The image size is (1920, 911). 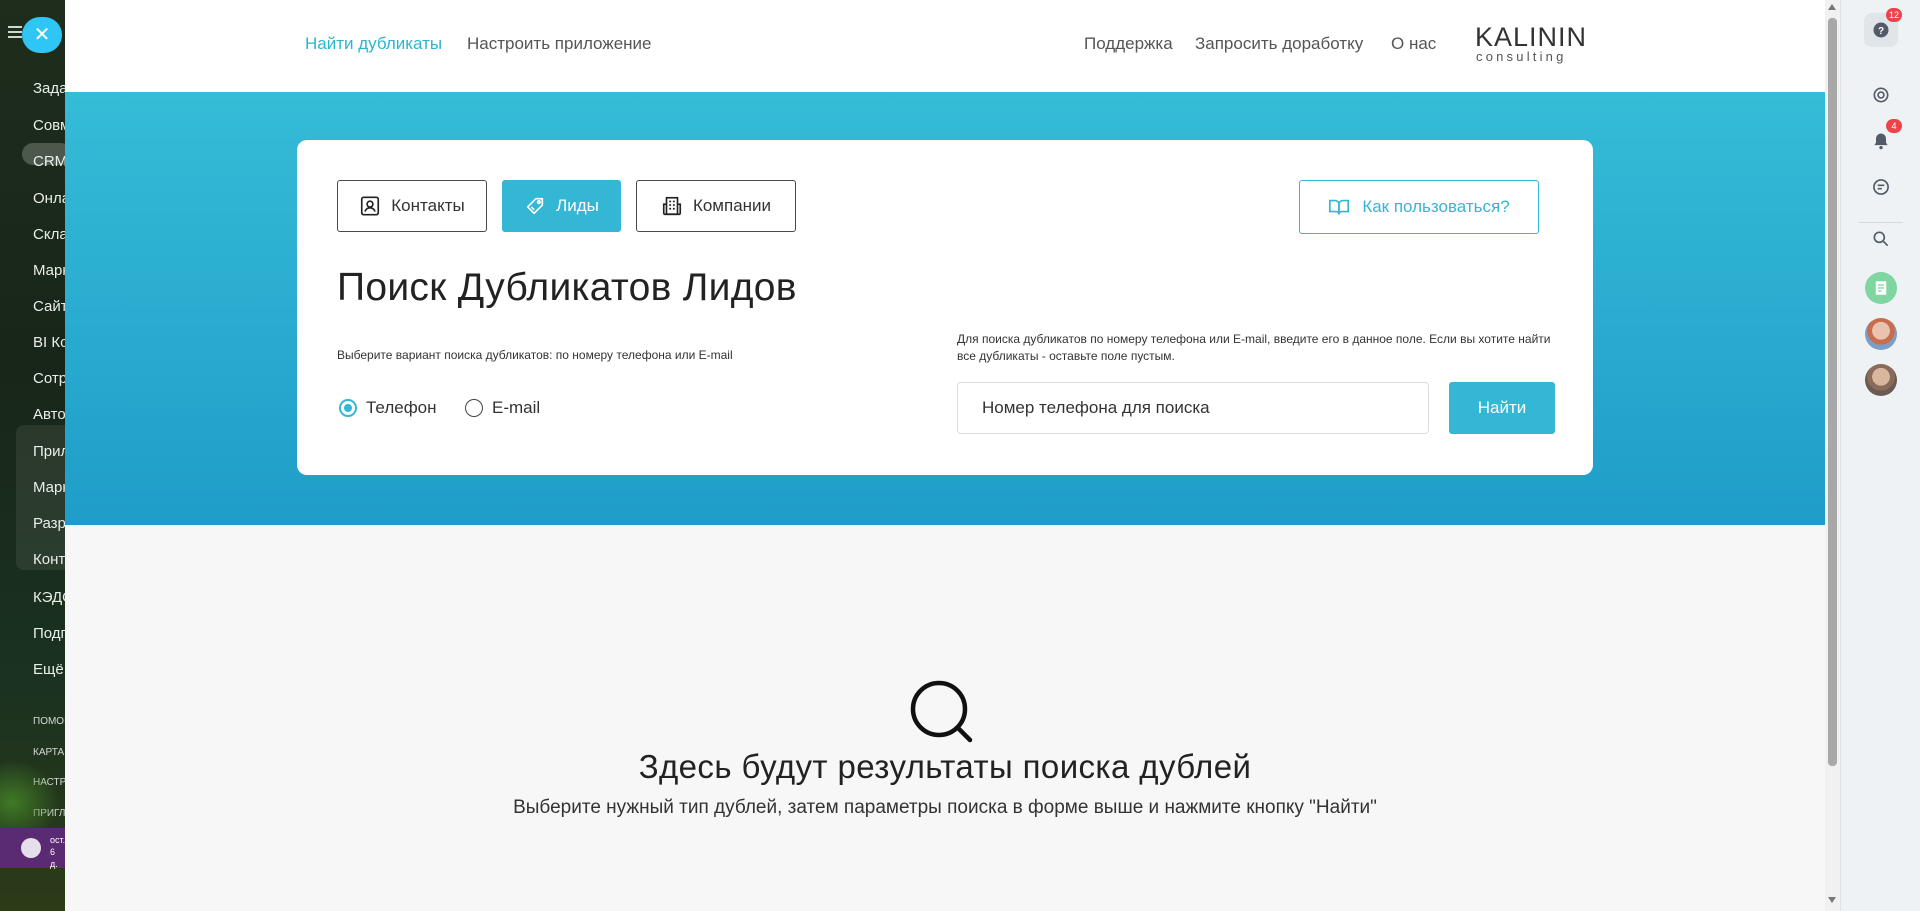 What do you see at coordinates (1894, 126) in the screenshot?
I see `notifications-badge: 4` at bounding box center [1894, 126].